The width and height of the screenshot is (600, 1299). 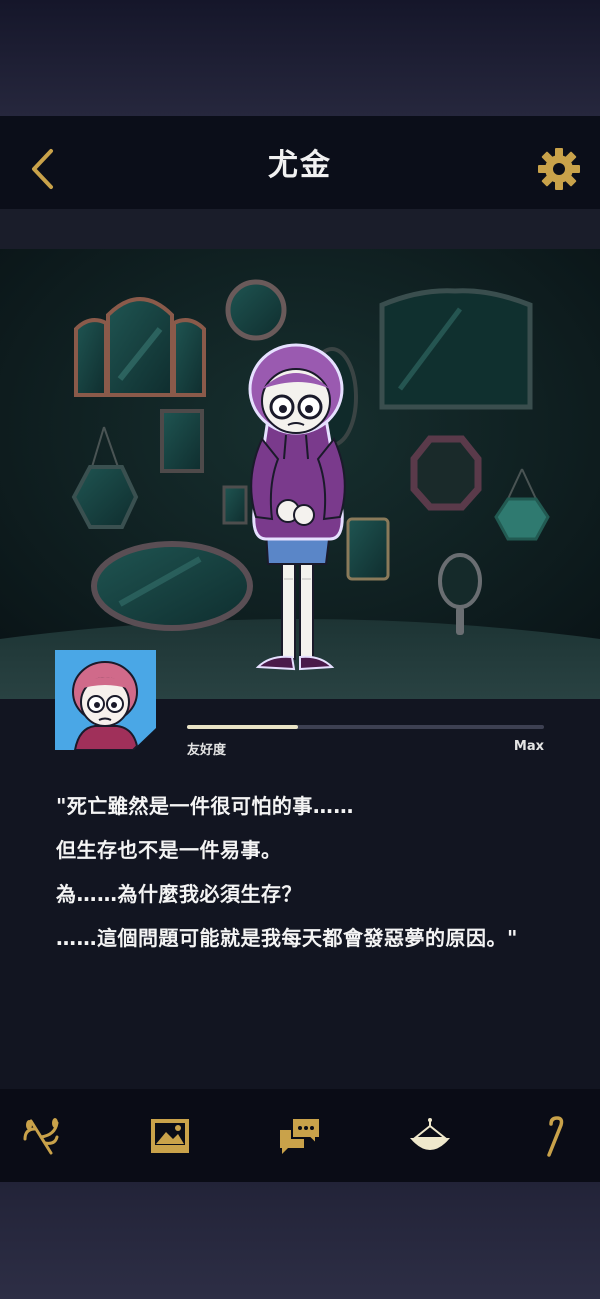 What do you see at coordinates (300, 229) in the screenshot?
I see `header-divider-band` at bounding box center [300, 229].